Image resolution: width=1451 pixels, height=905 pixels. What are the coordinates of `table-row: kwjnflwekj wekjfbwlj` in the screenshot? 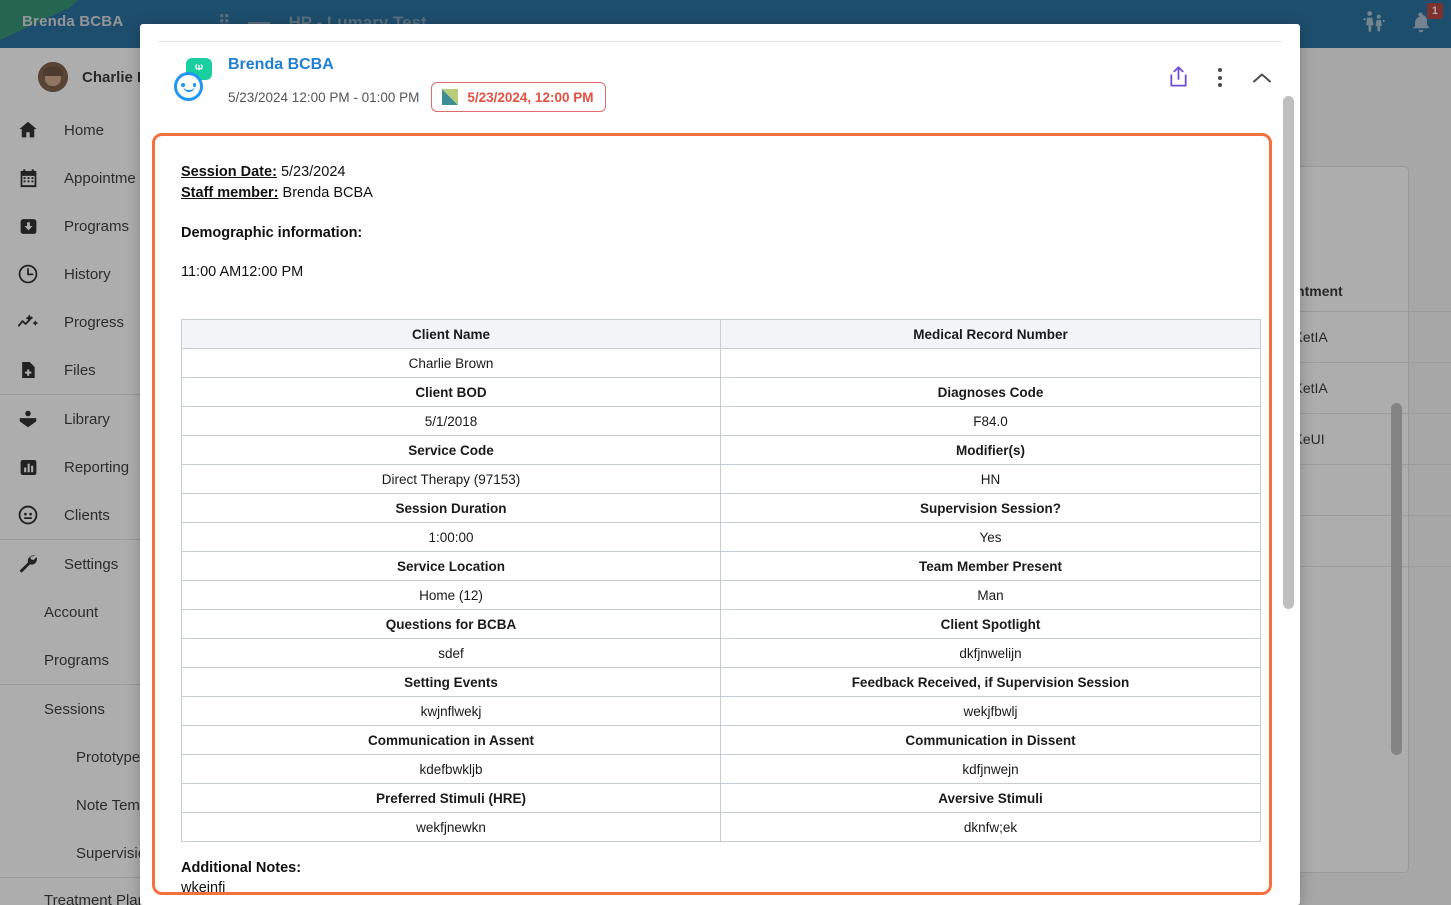 It's located at (721, 711).